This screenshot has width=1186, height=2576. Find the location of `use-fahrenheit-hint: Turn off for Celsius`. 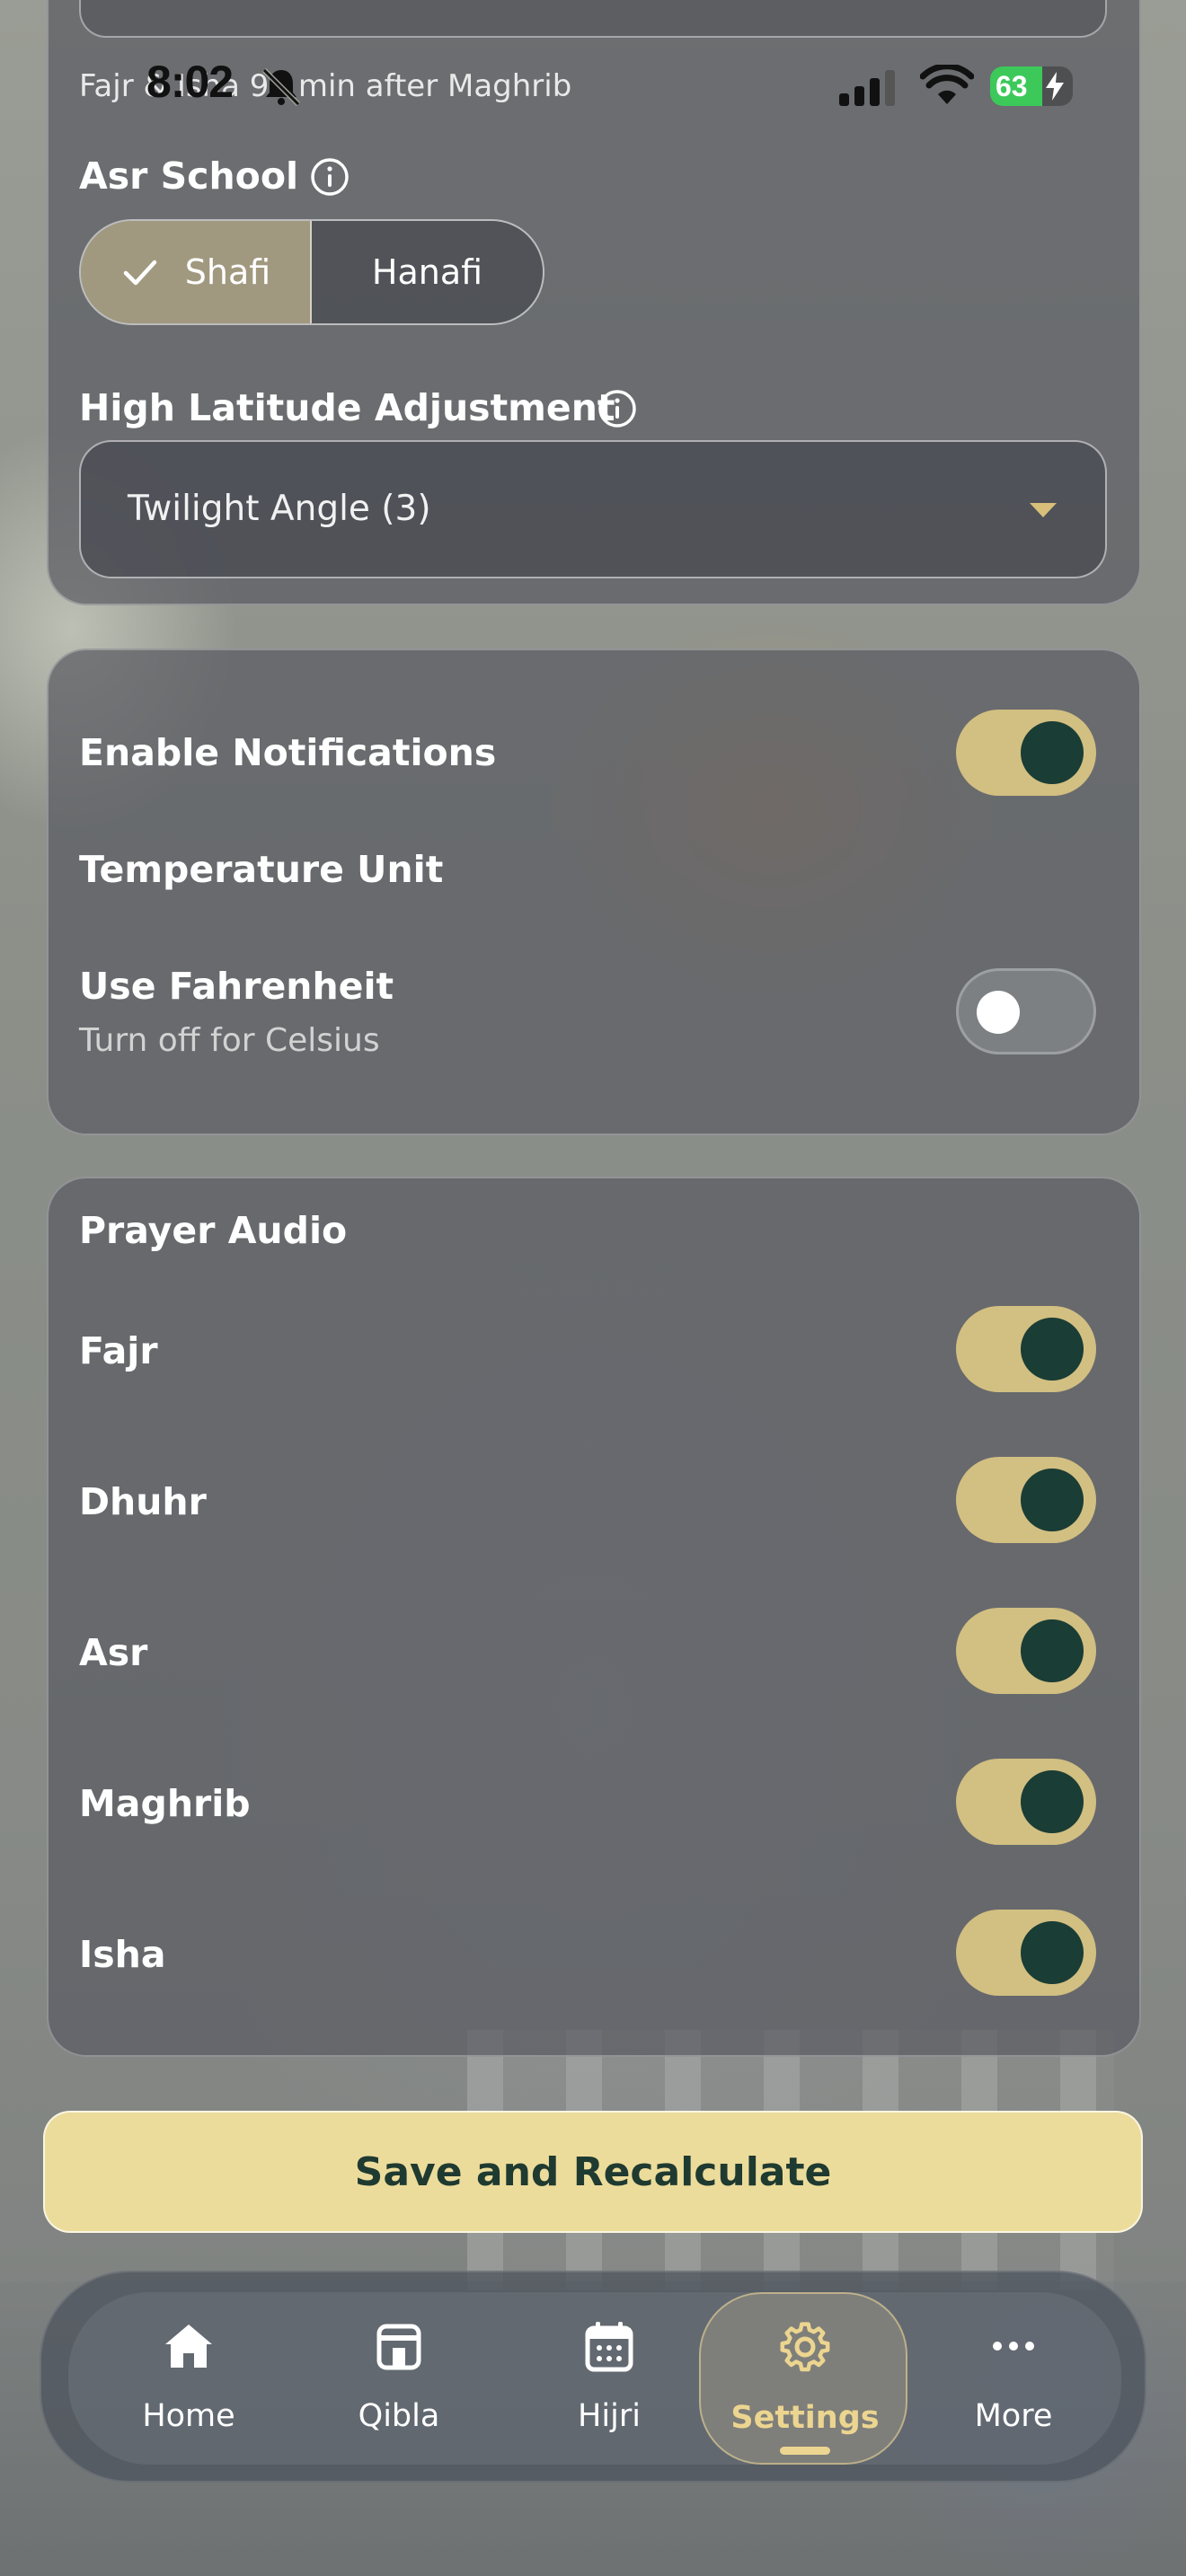

use-fahrenheit-hint: Turn off for Celsius is located at coordinates (229, 1040).